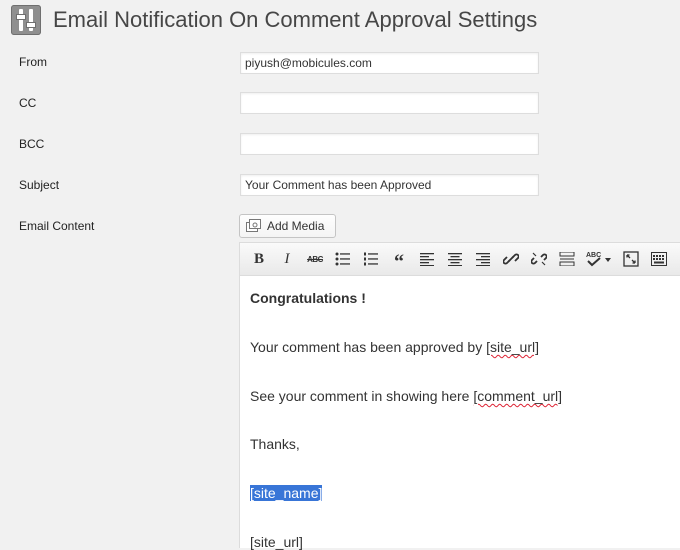 This screenshot has width=680, height=550. I want to click on strikethrough-icon: ABC, so click(315, 259).